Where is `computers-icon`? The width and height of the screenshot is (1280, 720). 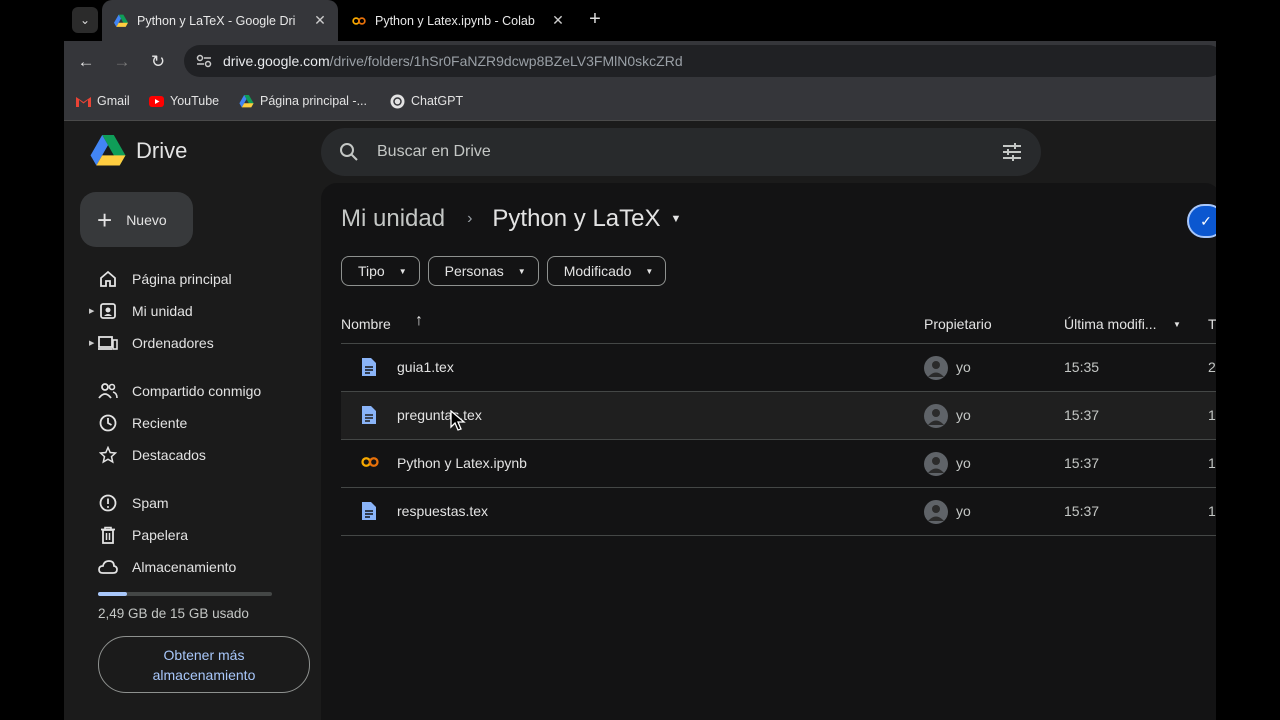
computers-icon is located at coordinates (108, 343).